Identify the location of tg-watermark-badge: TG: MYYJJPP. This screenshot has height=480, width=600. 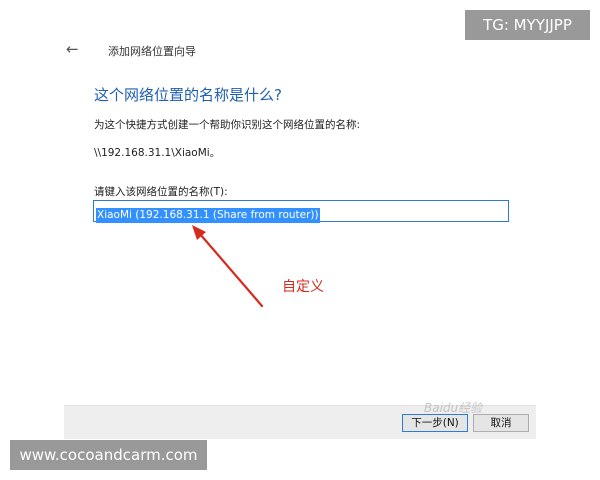
(527, 25).